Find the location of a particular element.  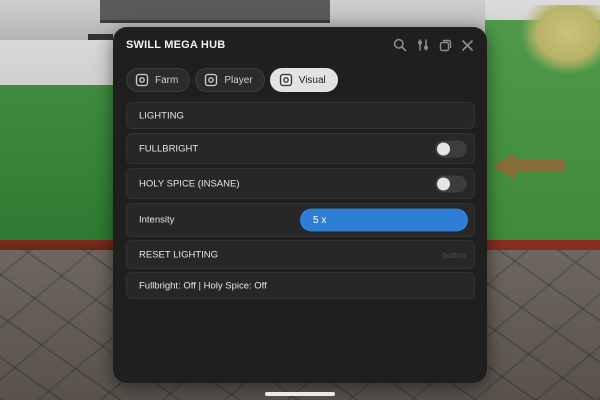

holy-spice-toggle-row: HOLY SPICE (INSANE) is located at coordinates (300, 183).